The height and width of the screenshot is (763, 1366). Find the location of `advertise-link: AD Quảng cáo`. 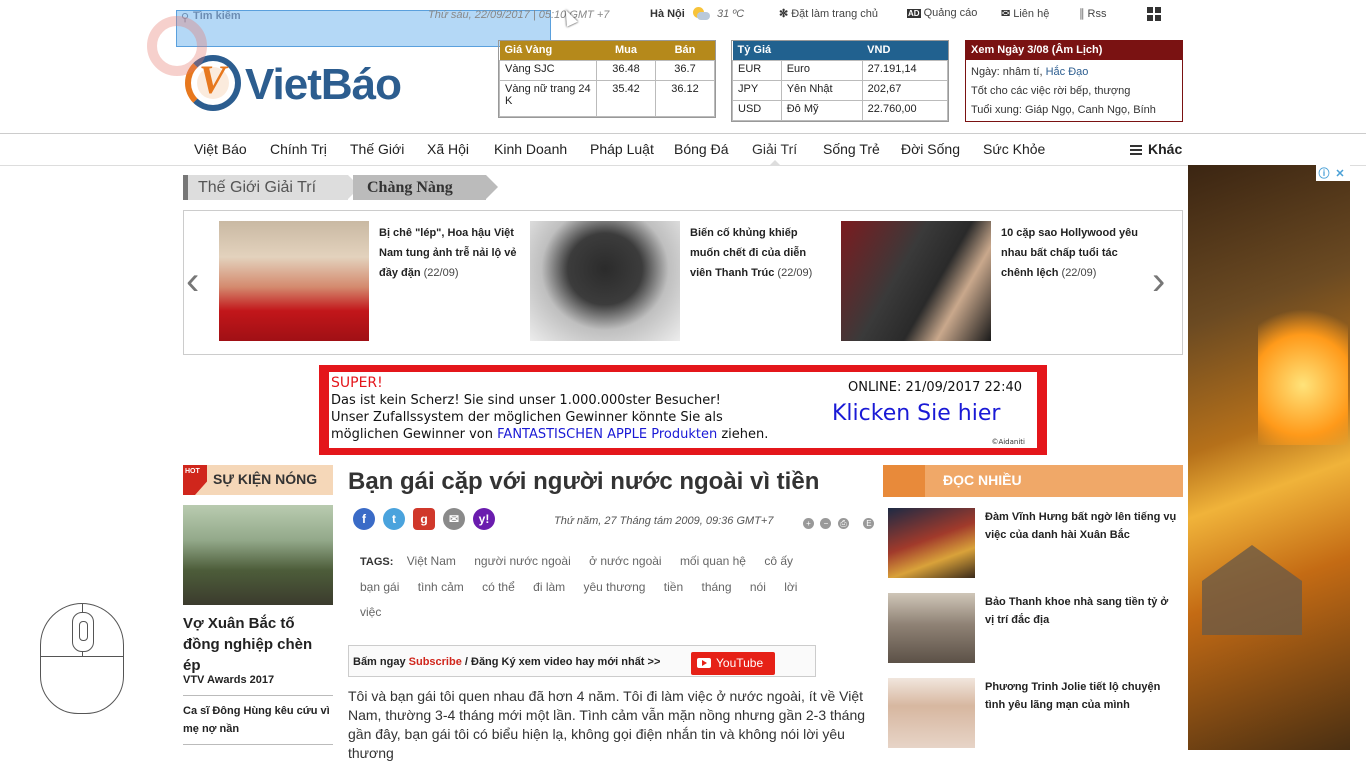

advertise-link: AD Quảng cáo is located at coordinates (942, 13).